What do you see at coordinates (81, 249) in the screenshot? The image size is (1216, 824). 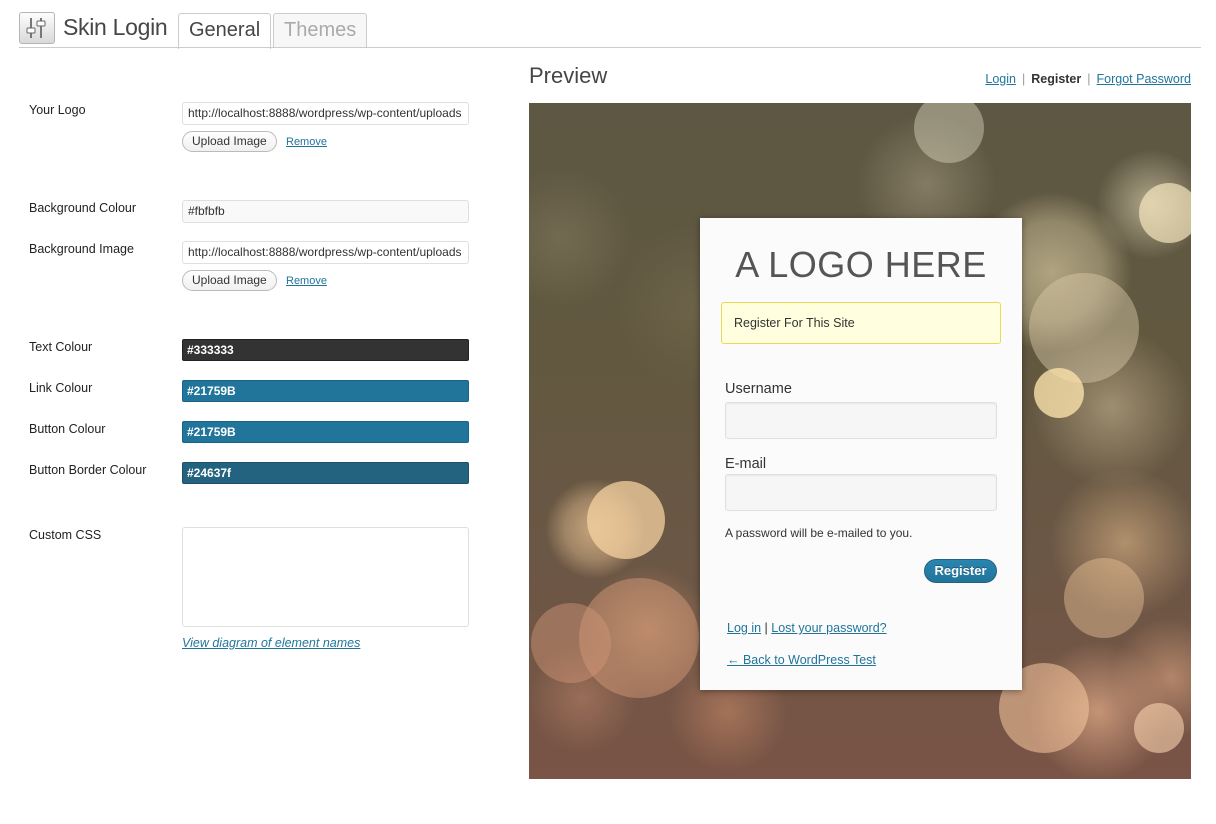 I see `background-image-label: Background Image` at bounding box center [81, 249].